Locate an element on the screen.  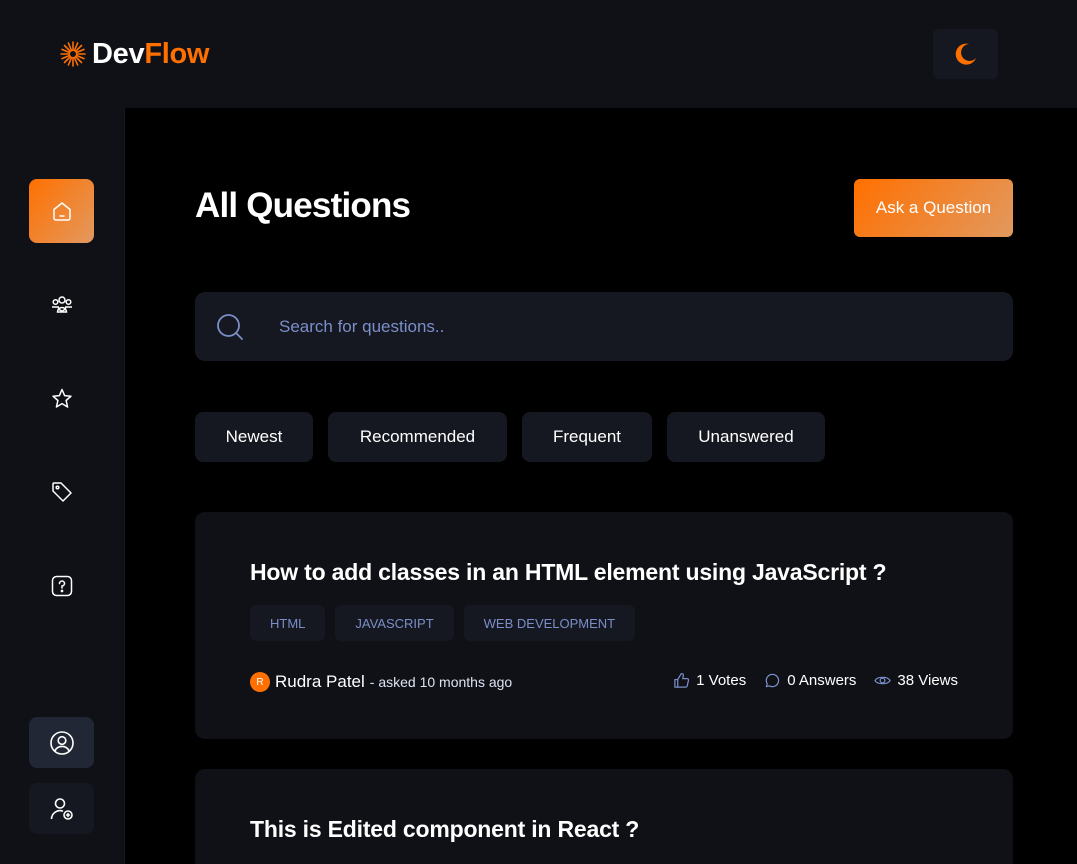
votes-count: 1 Votes is located at coordinates (721, 680).